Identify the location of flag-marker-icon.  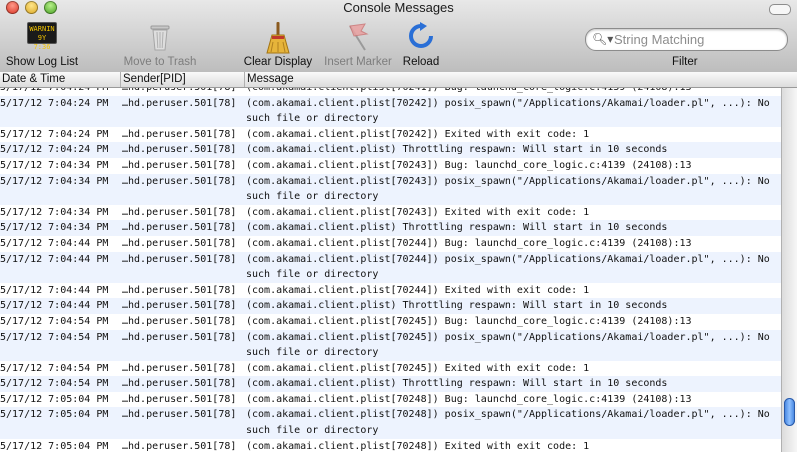
(359, 37).